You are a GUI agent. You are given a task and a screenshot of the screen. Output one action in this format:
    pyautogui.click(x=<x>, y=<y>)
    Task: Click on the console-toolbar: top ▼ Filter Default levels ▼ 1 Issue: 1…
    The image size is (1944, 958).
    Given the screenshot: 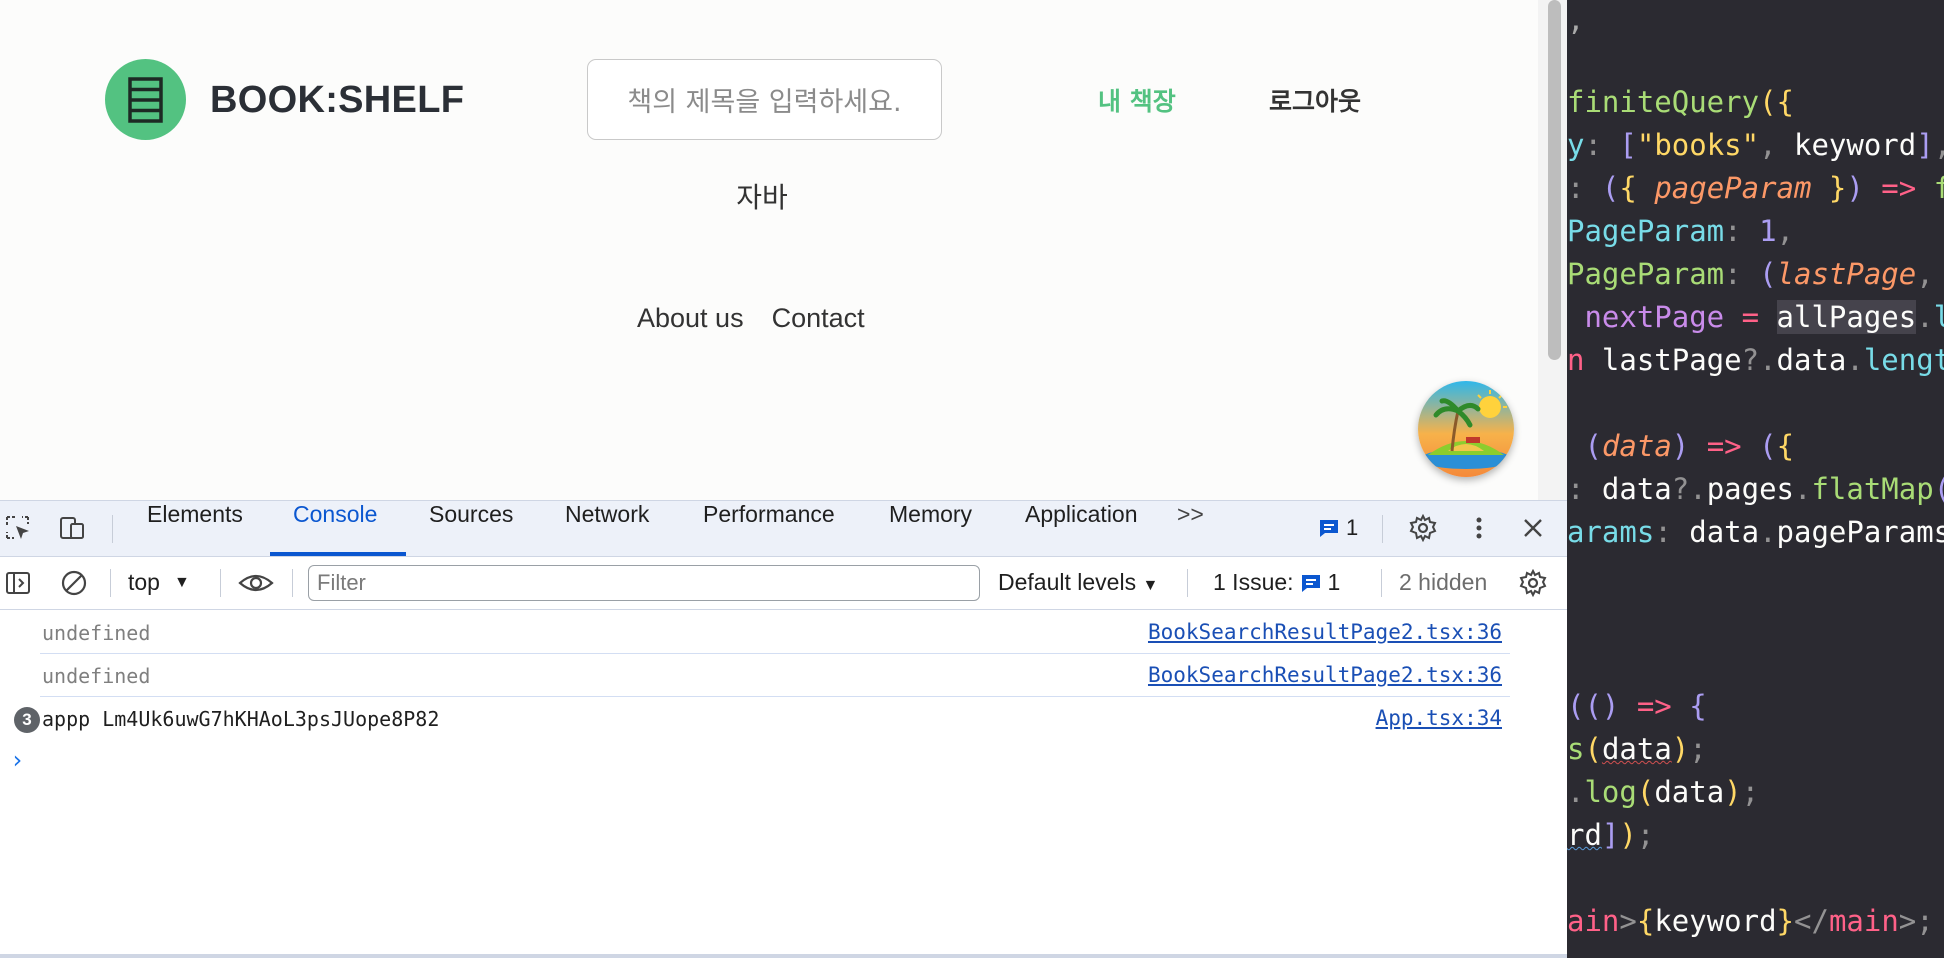 What is the action you would take?
    pyautogui.click(x=783, y=583)
    